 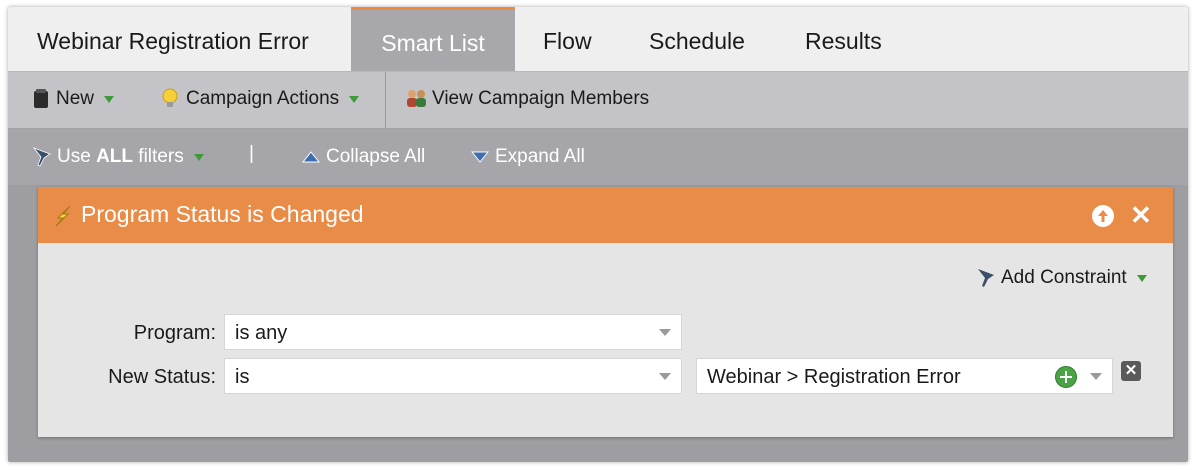 What do you see at coordinates (1103, 216) in the screenshot?
I see `move-up-icon` at bounding box center [1103, 216].